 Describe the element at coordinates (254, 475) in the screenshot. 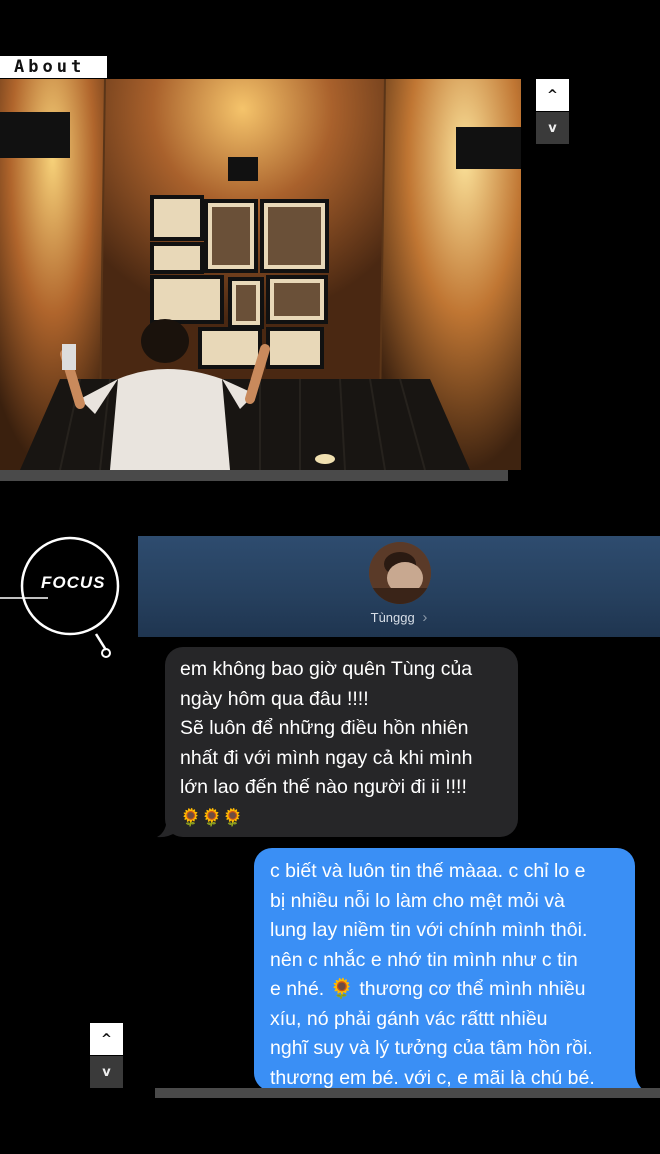

I see `photo-scrollbar` at that location.